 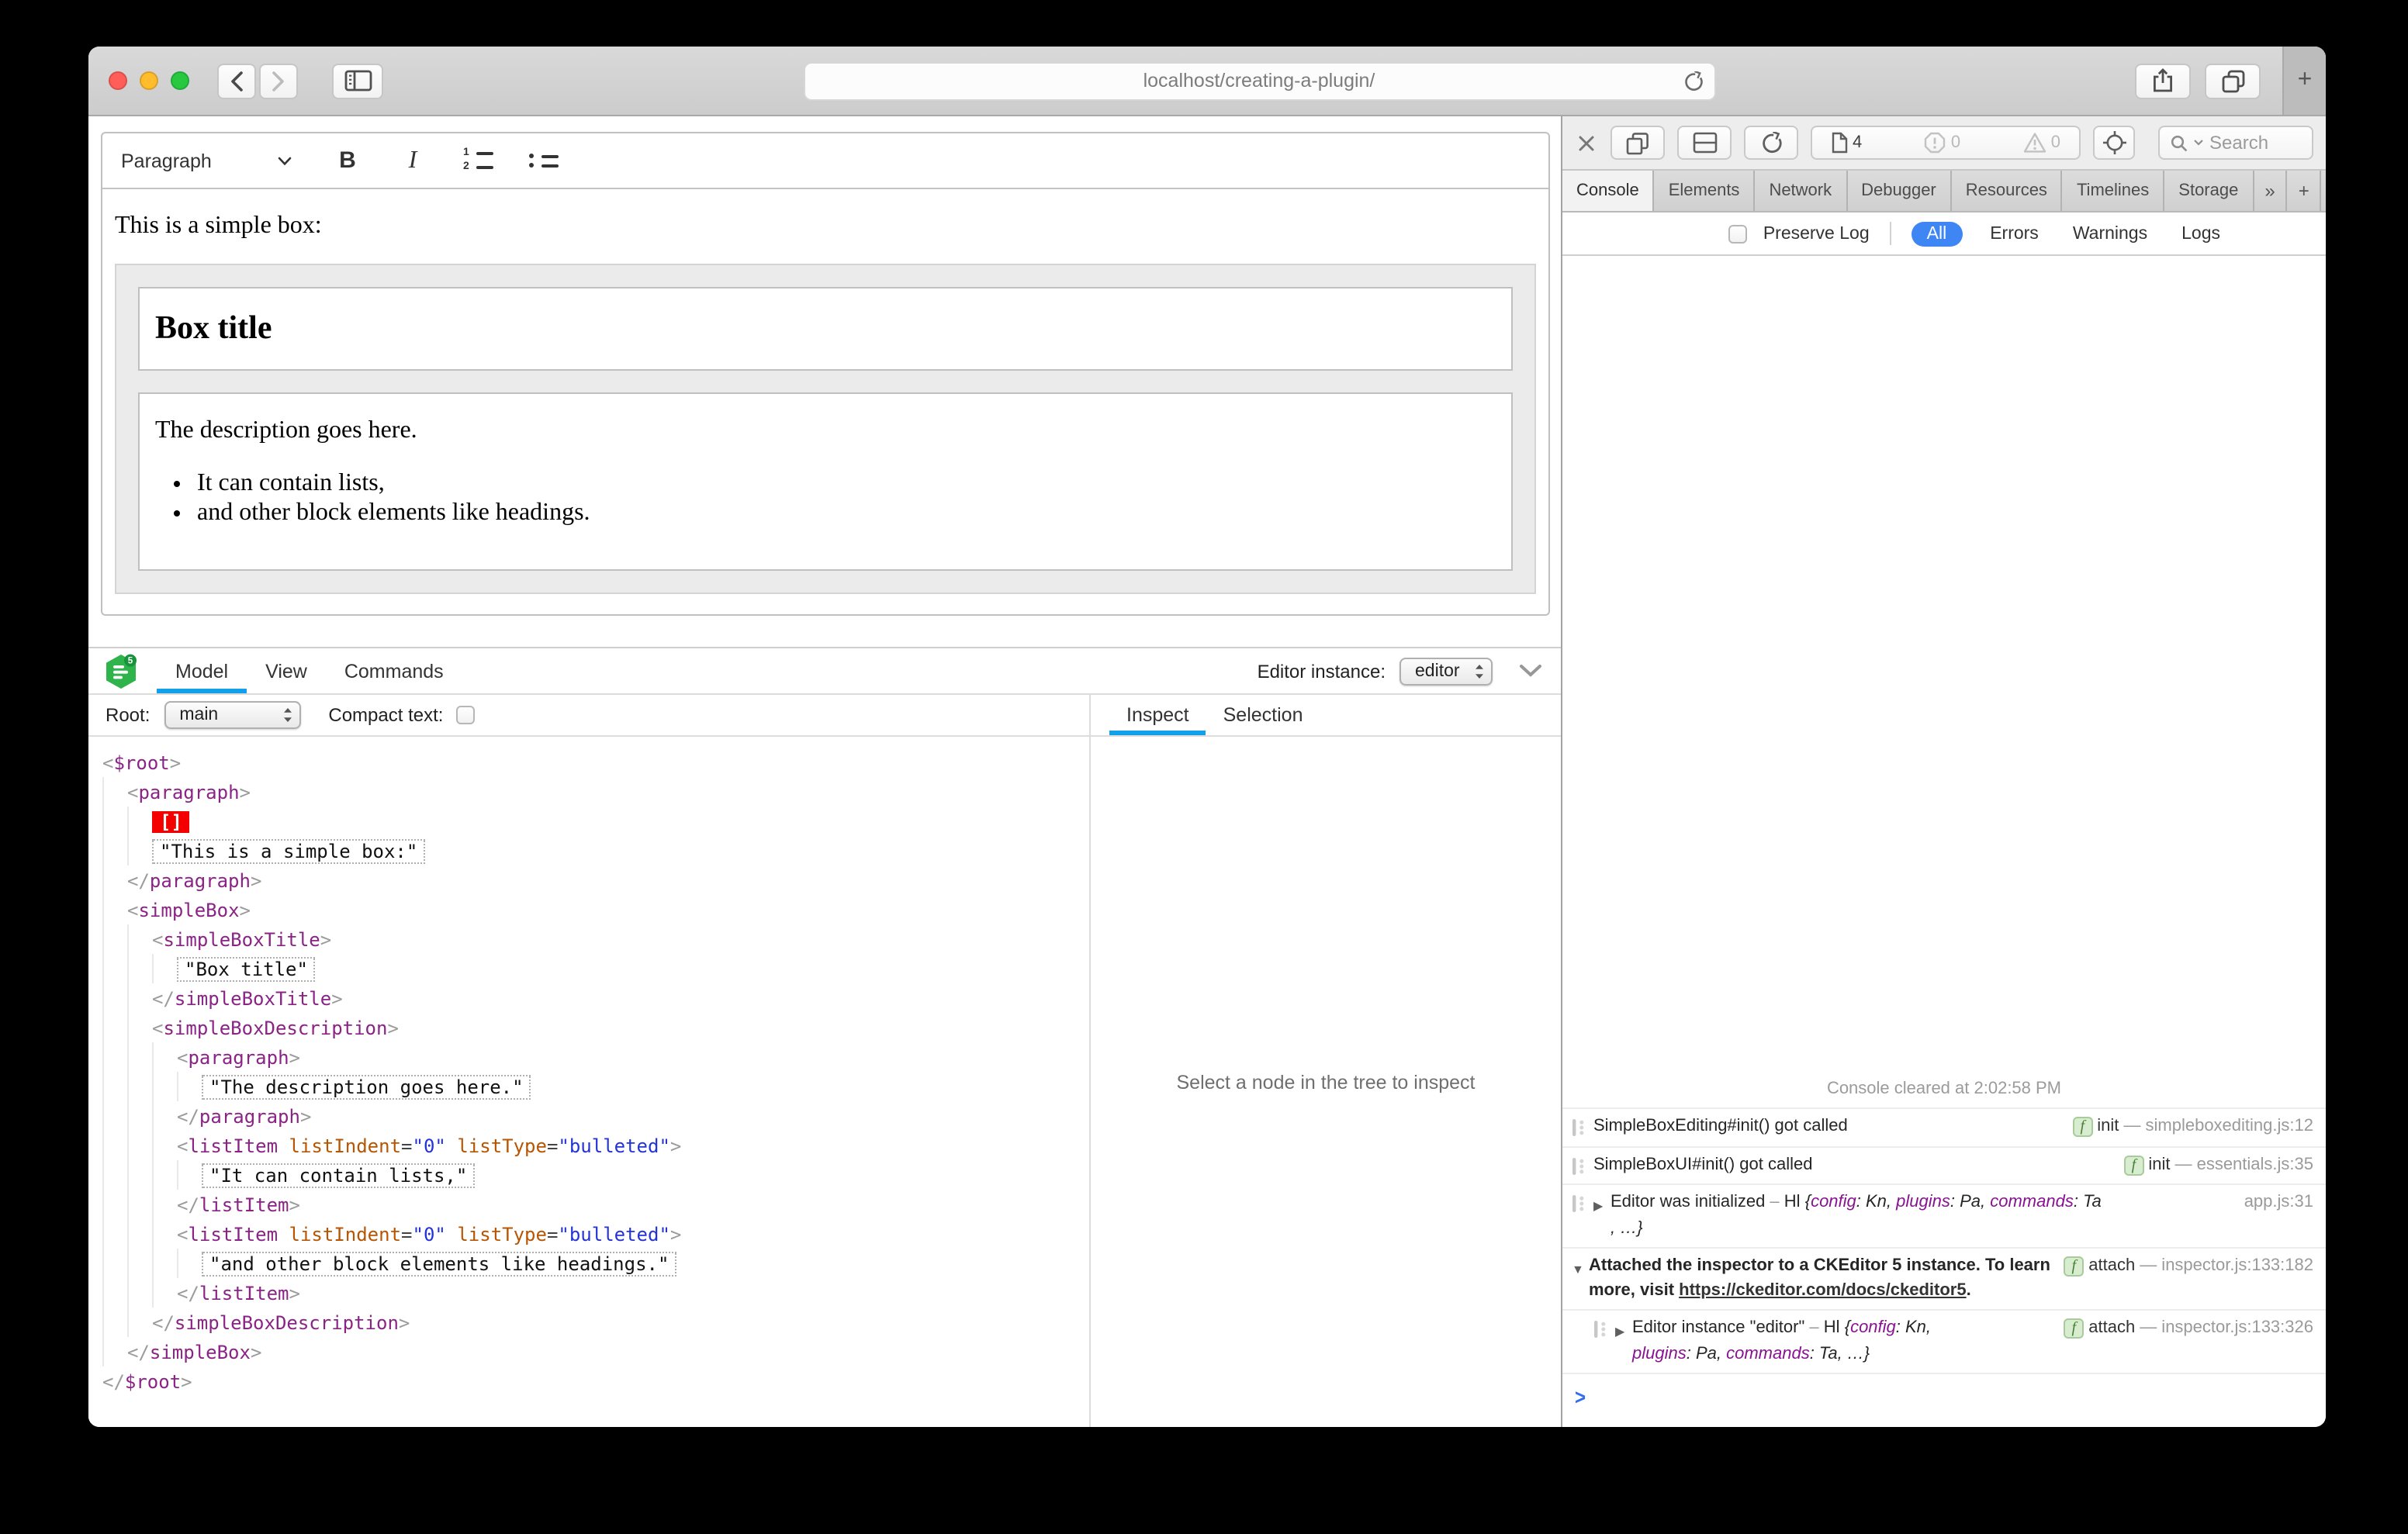 What do you see at coordinates (595, 939) in the screenshot?
I see `tree-node: < simpleBoxTitle >` at bounding box center [595, 939].